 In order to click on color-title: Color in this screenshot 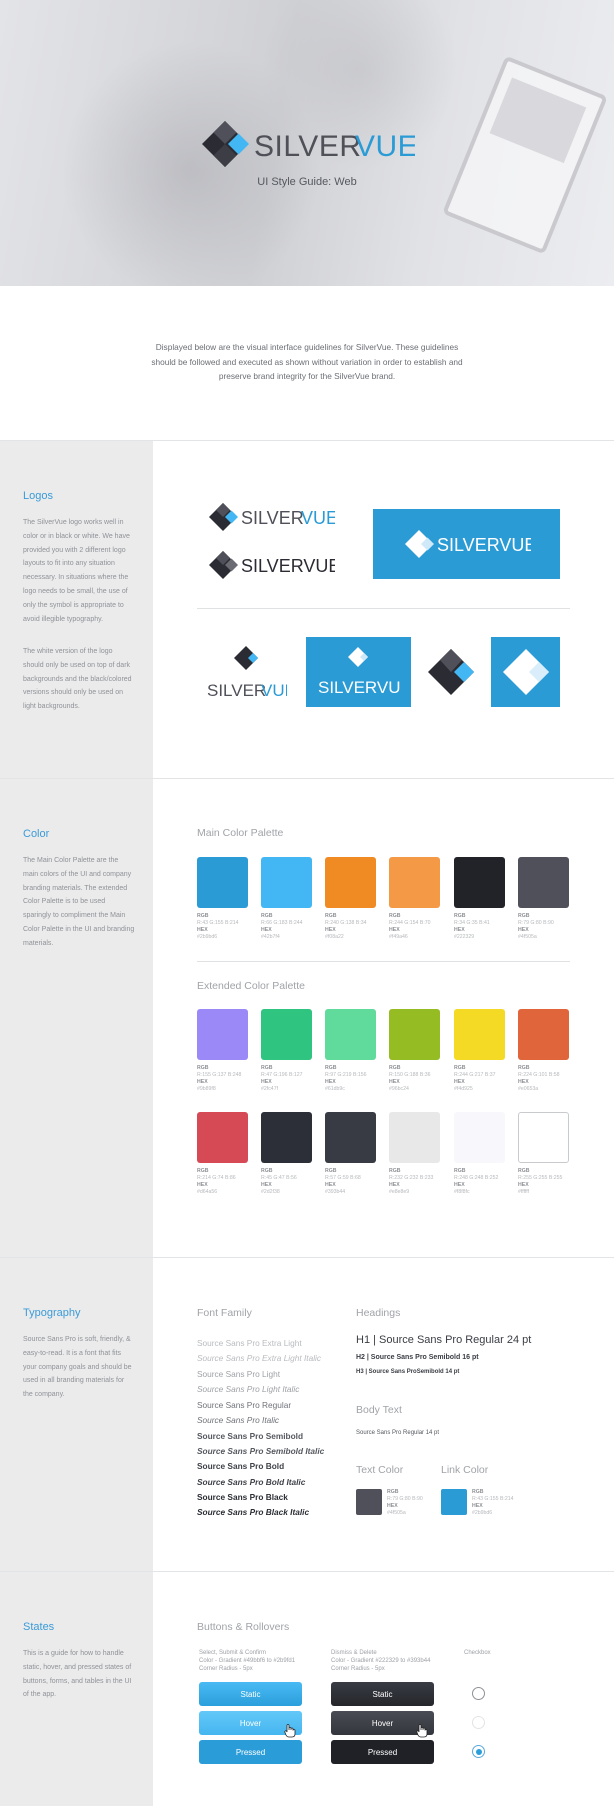, I will do `click(36, 834)`.